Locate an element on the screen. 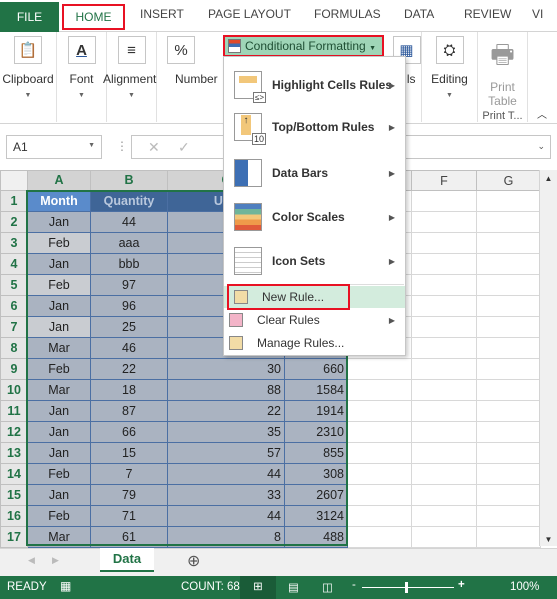  row-header: 3 is located at coordinates (14, 243).